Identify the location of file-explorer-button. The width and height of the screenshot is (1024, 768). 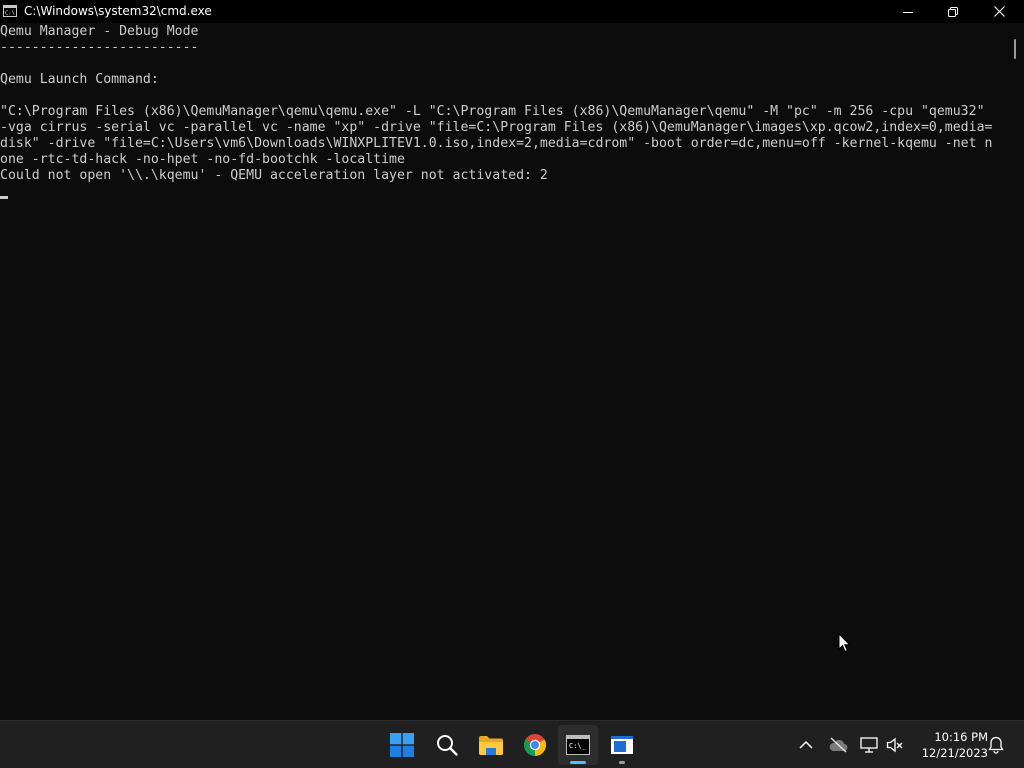
(491, 745).